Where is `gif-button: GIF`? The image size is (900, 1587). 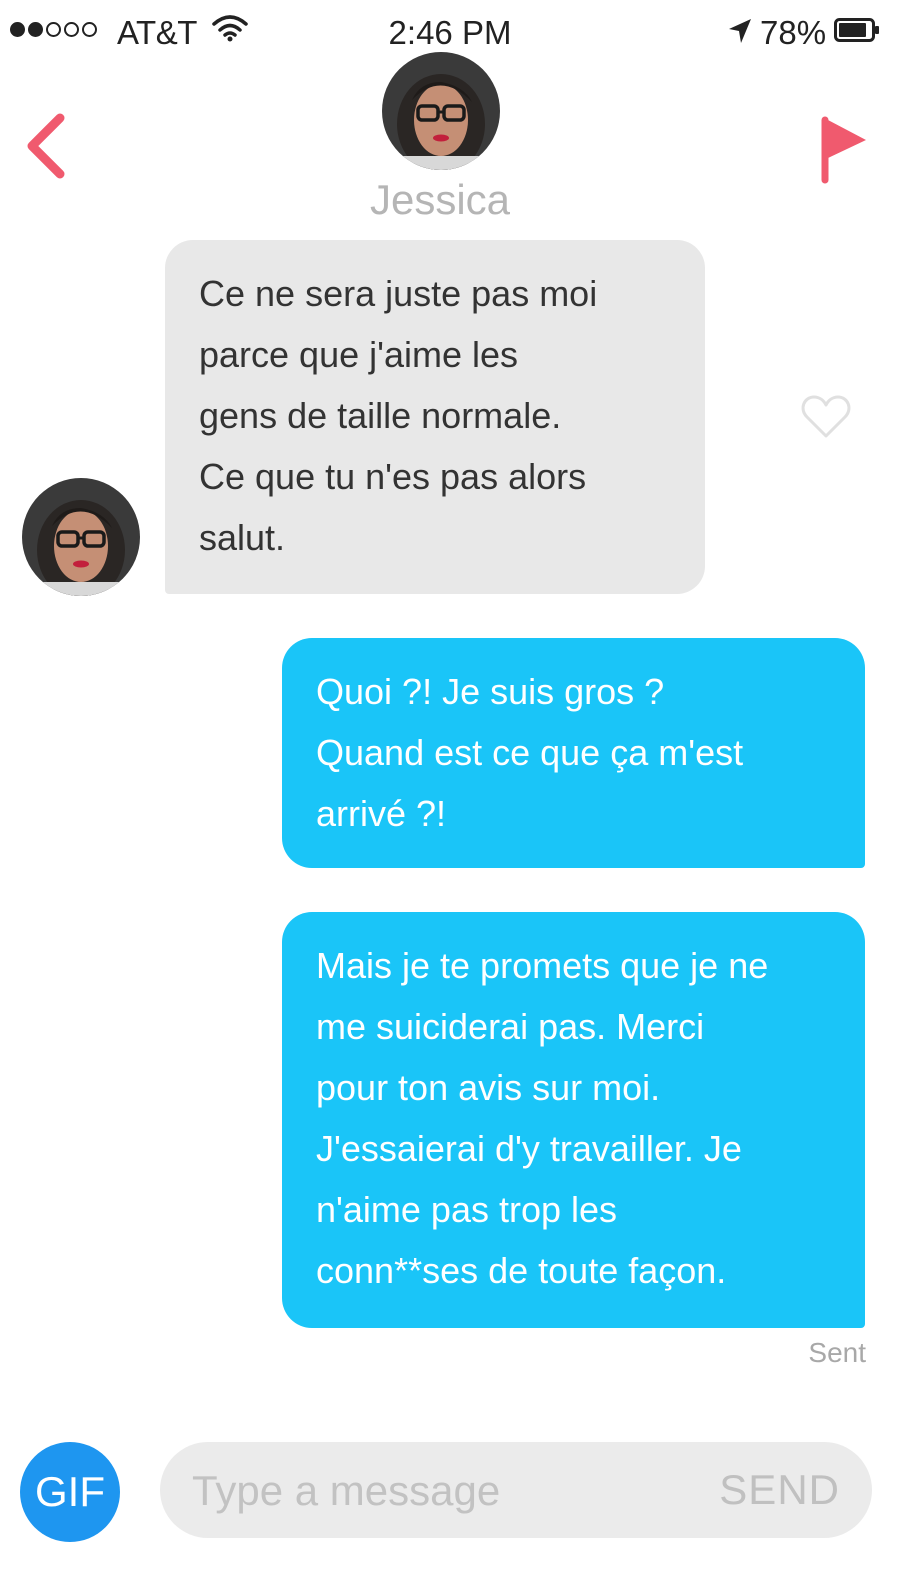
gif-button: GIF is located at coordinates (70, 1492).